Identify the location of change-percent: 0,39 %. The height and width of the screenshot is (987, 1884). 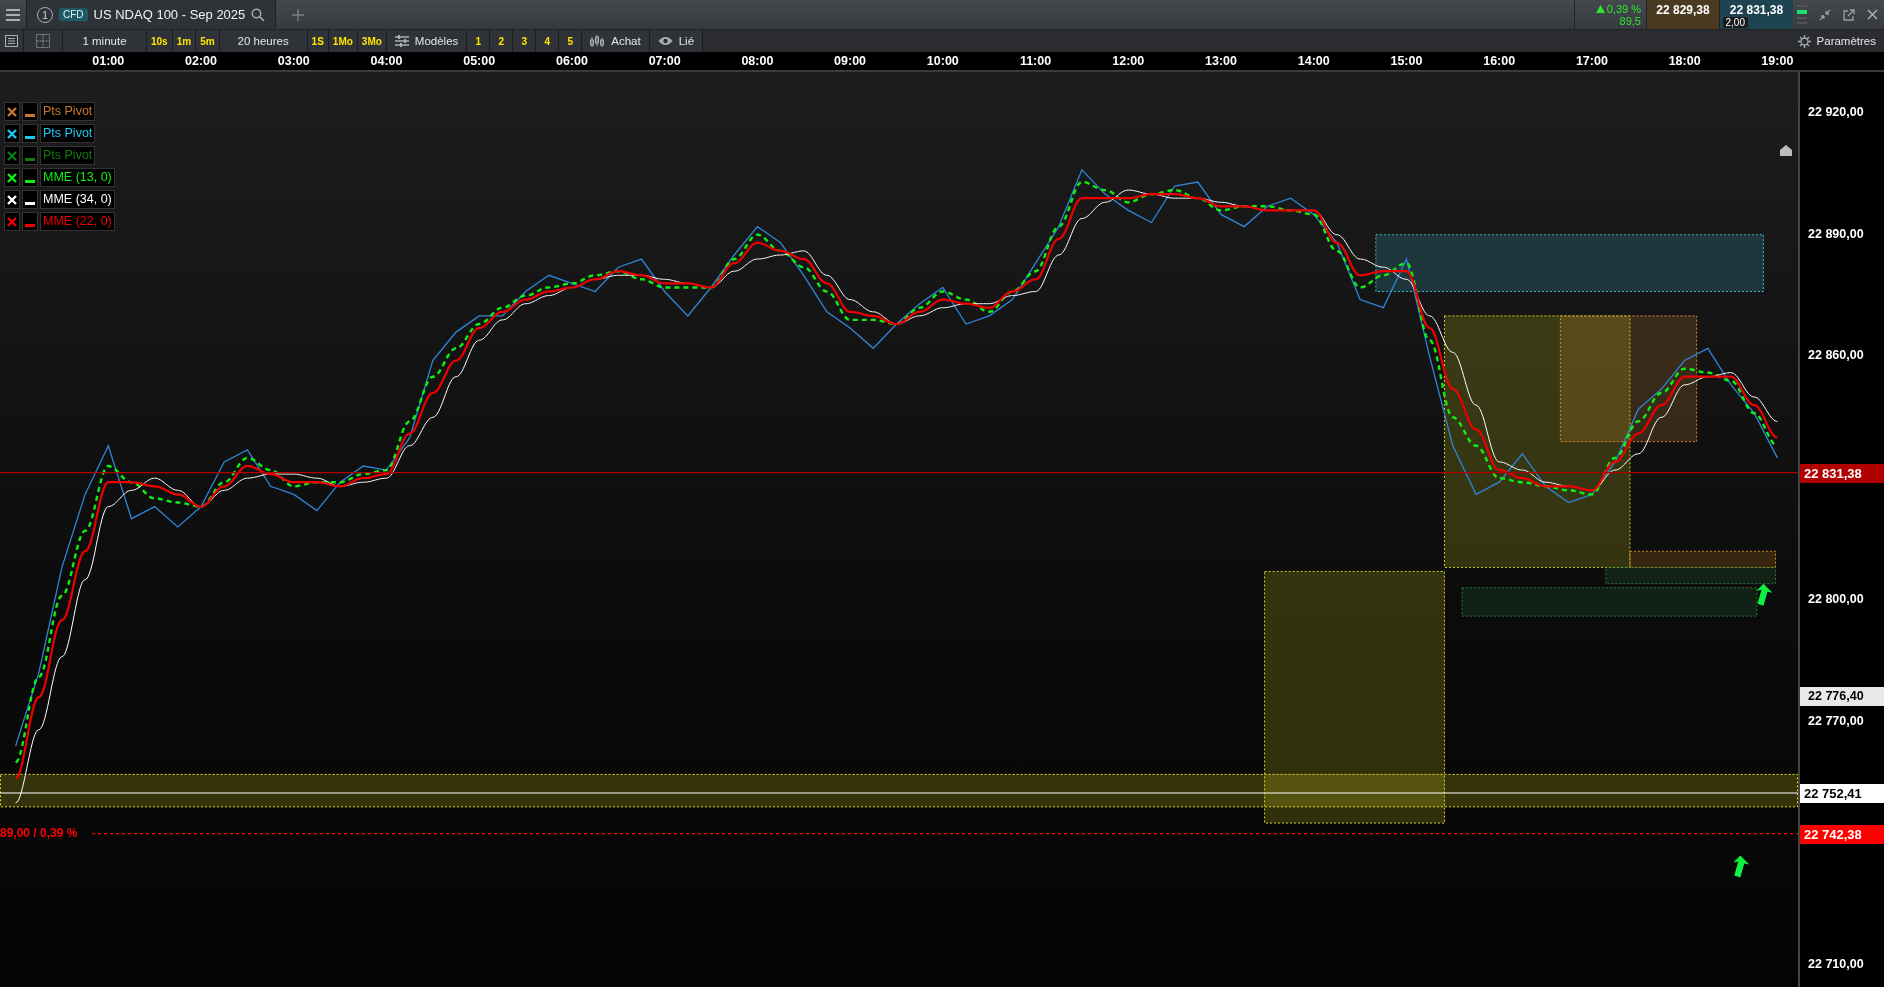
(1623, 8).